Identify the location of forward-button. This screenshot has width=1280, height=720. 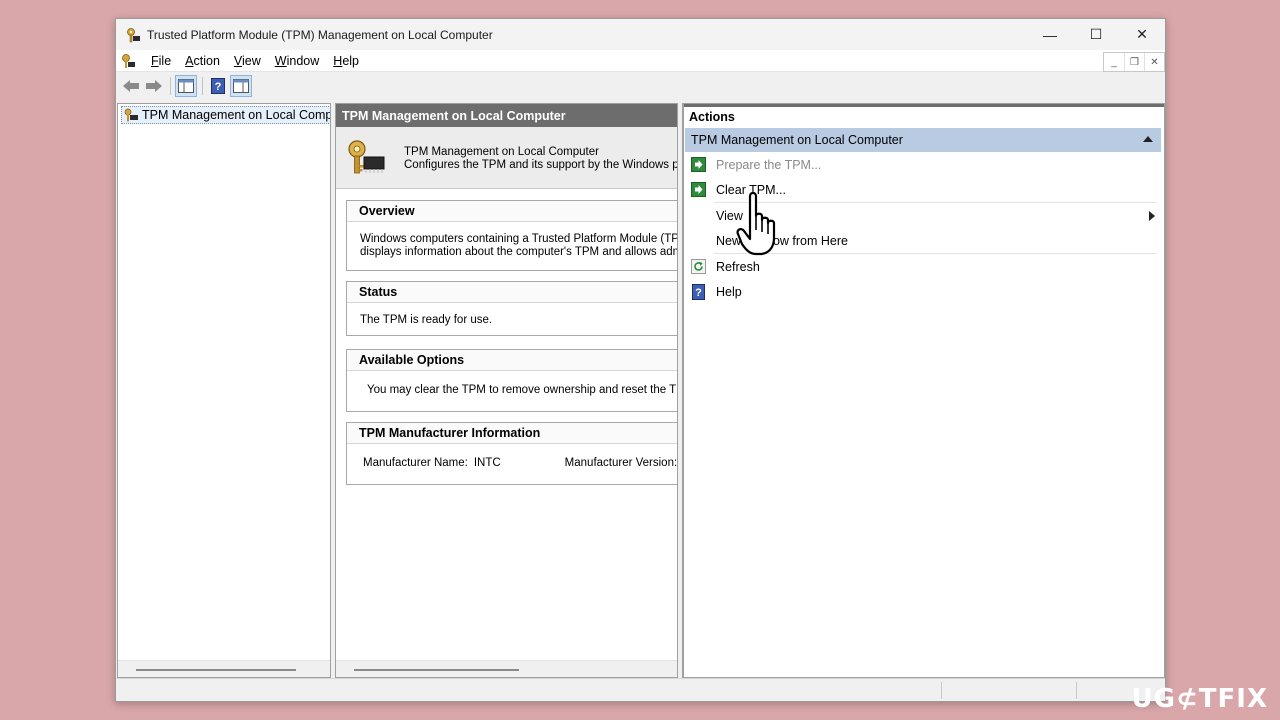
(154, 86).